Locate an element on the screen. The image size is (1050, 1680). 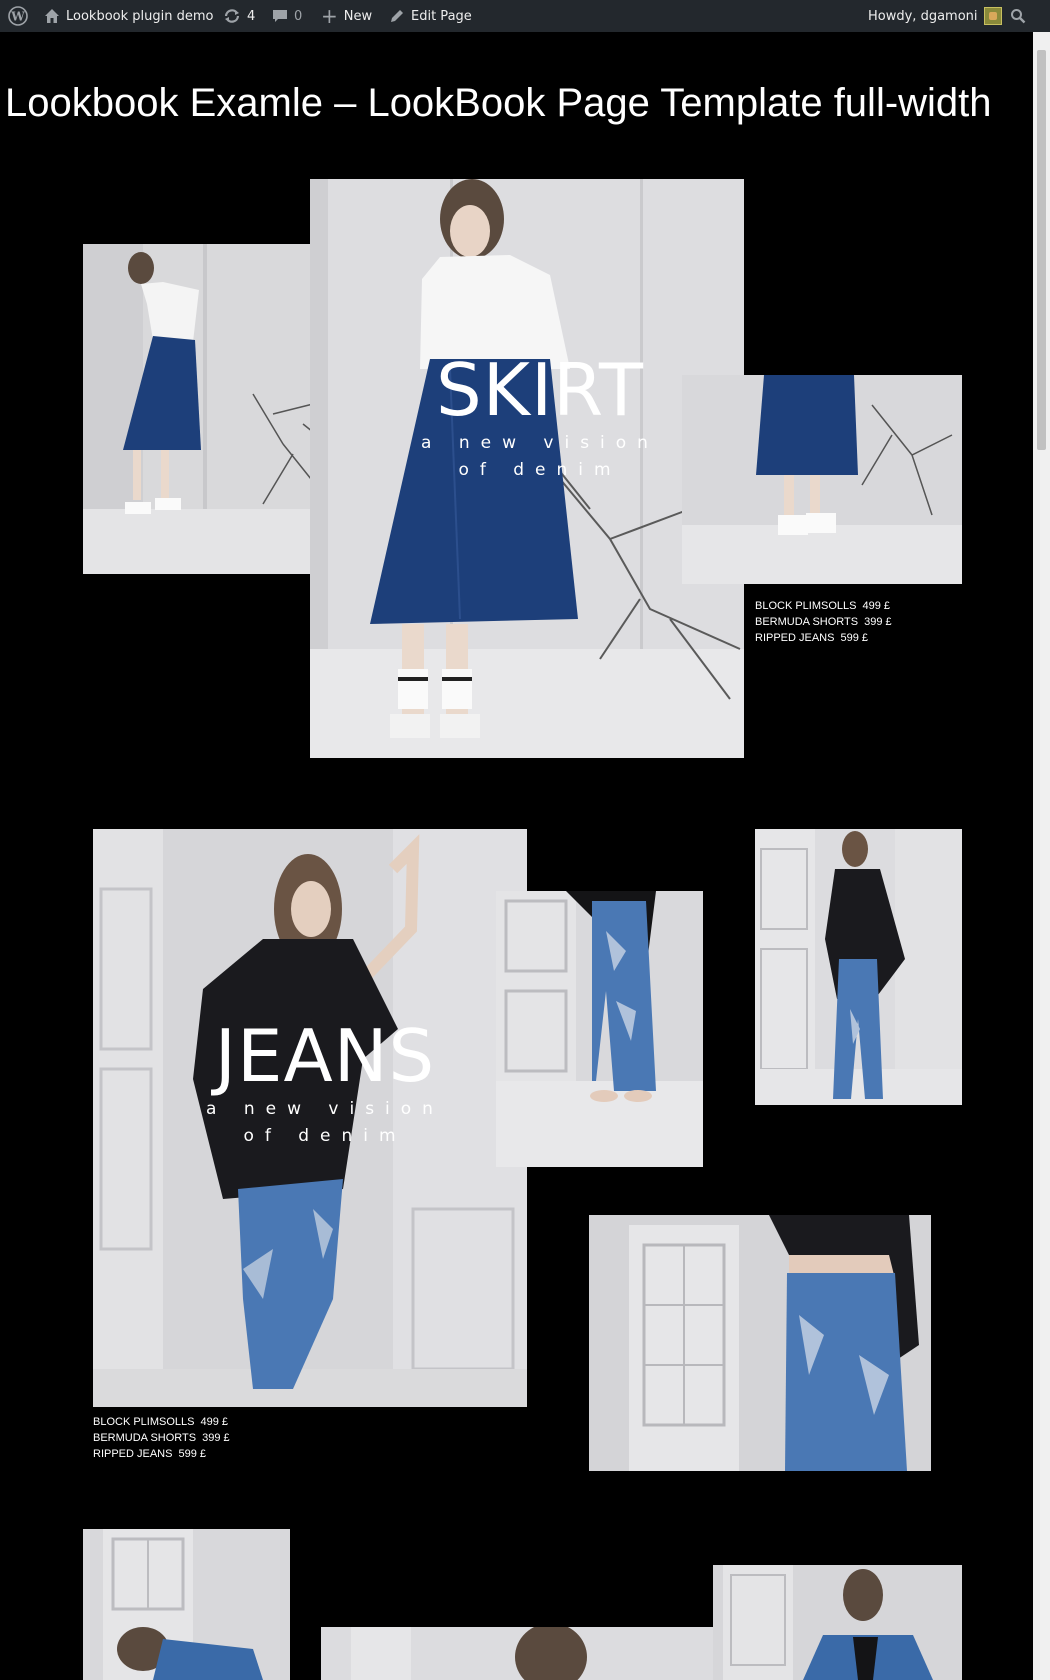
updates-icon is located at coordinates (232, 16).